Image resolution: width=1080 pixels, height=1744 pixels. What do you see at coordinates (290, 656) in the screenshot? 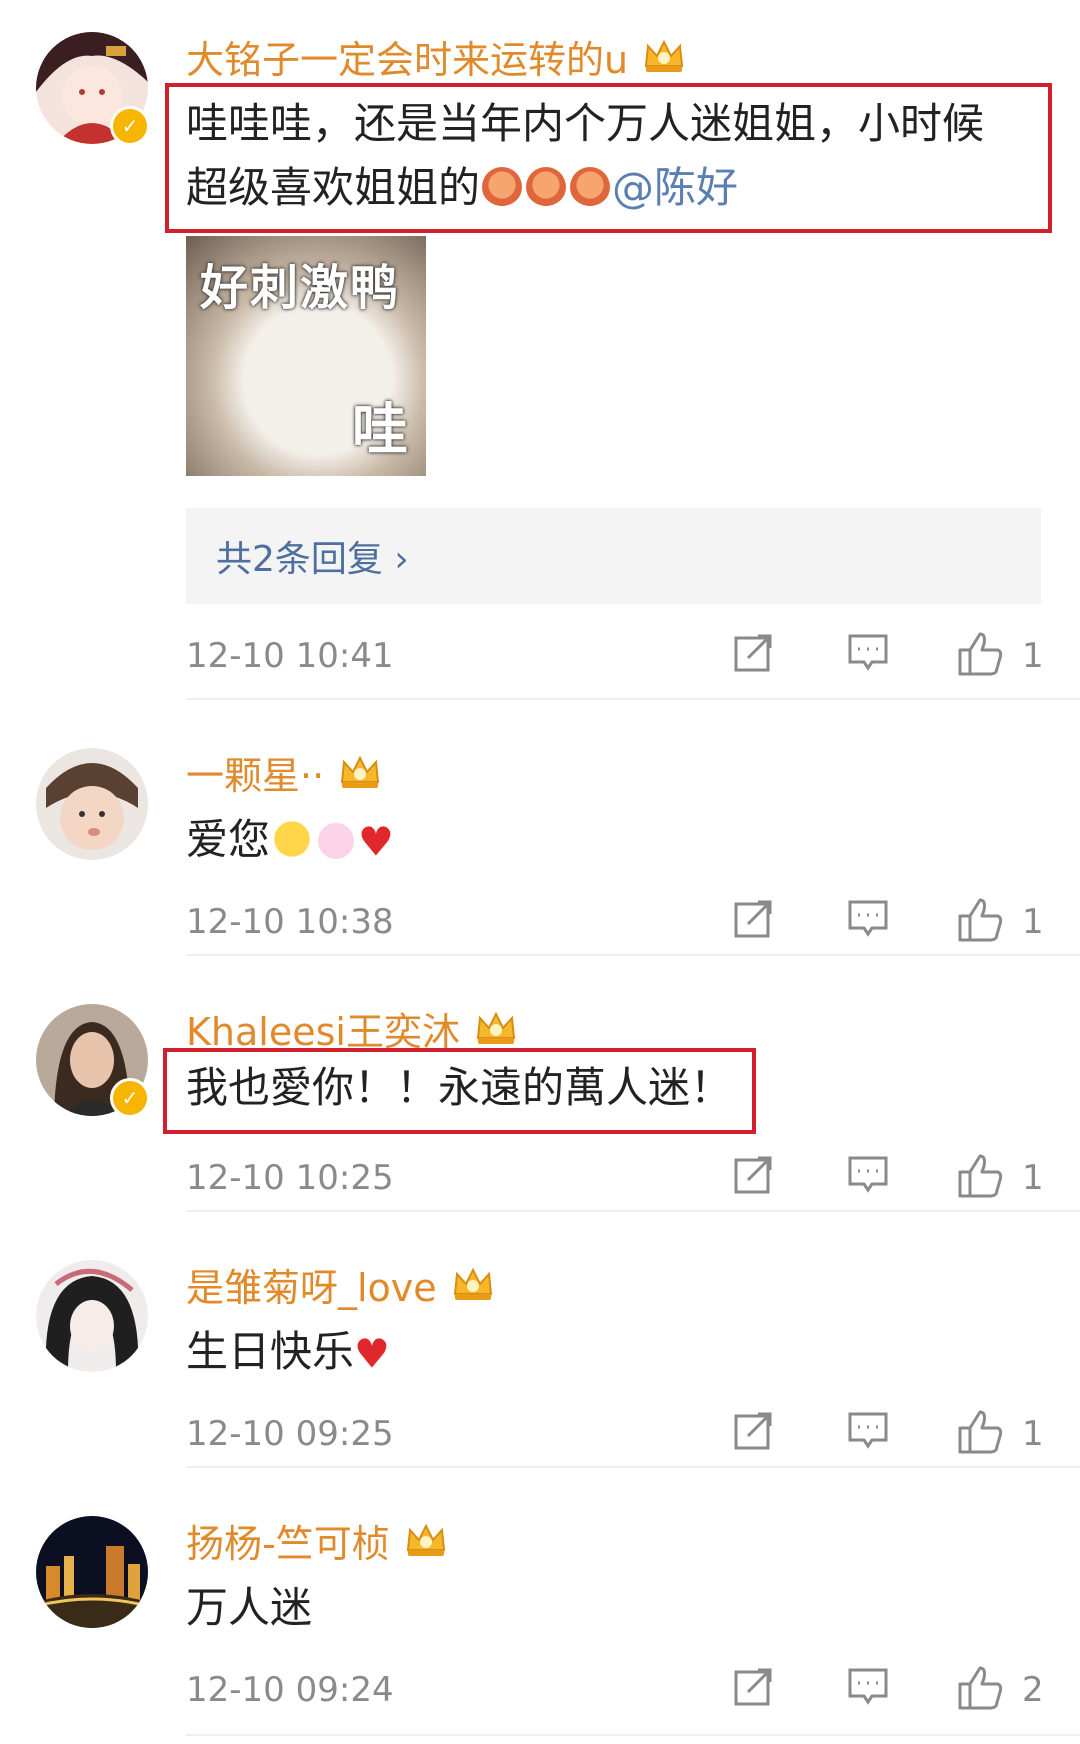
I see `timestamp: 12-10 10:41` at bounding box center [290, 656].